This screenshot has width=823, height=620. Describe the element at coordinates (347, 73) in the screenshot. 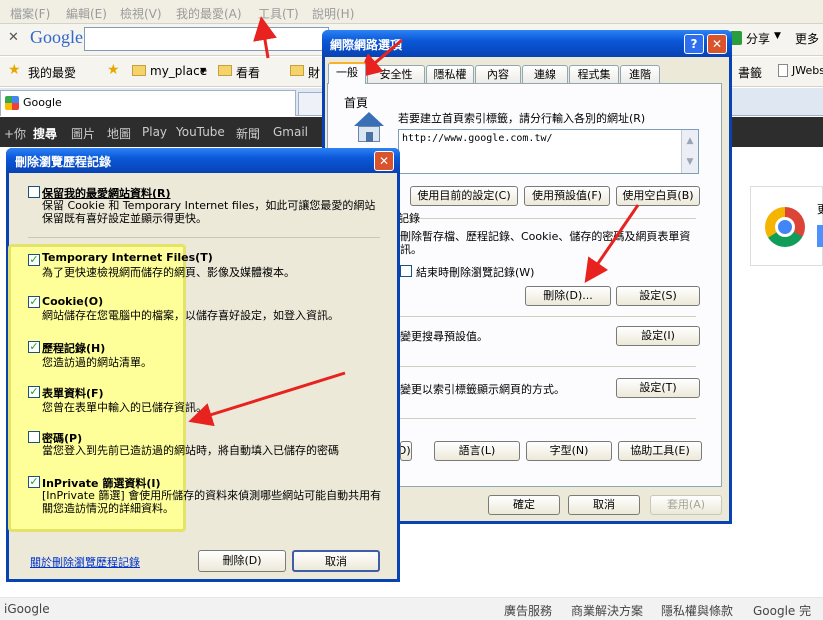

I see `tab-general: 一般` at that location.